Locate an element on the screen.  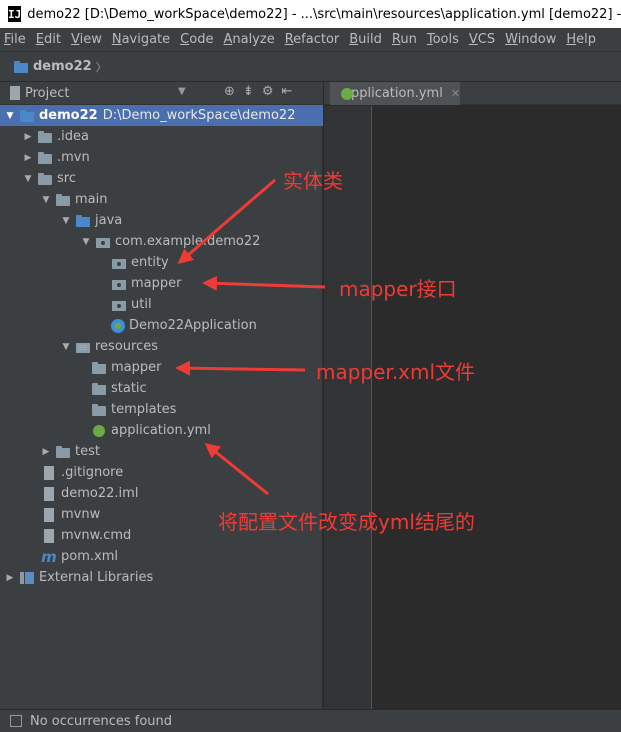
tree-node-java: ▼ java is located at coordinates (161, 220).